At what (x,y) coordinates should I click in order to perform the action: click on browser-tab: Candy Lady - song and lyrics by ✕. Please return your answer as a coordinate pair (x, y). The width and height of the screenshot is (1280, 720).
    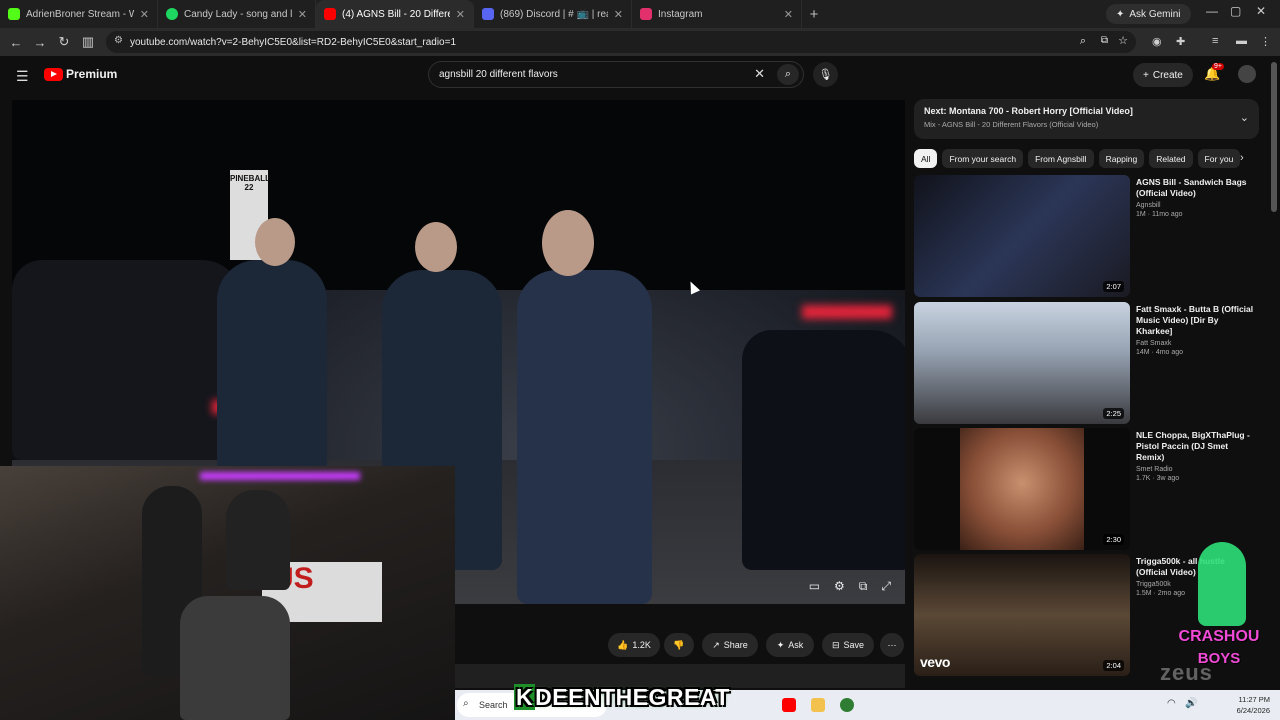
    Looking at the image, I should click on (237, 14).